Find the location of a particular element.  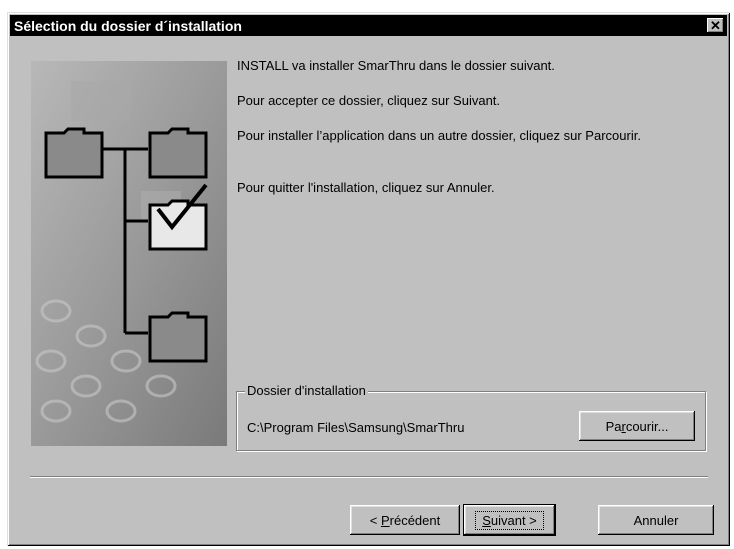

back-label: < Précédent is located at coordinates (405, 520).